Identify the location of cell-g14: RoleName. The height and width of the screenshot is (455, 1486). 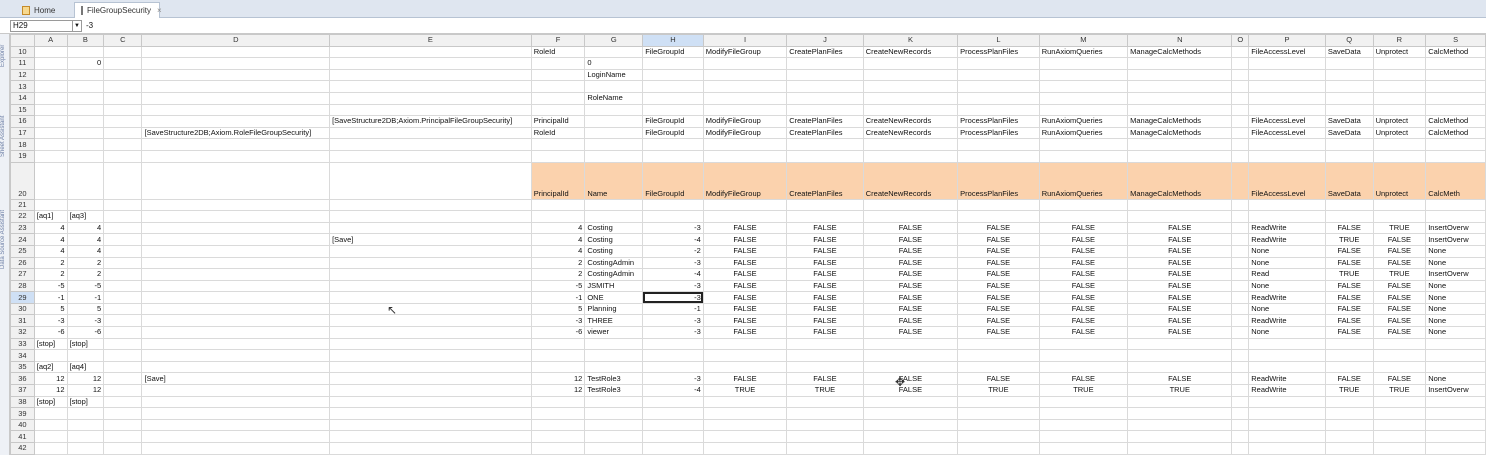
(614, 98).